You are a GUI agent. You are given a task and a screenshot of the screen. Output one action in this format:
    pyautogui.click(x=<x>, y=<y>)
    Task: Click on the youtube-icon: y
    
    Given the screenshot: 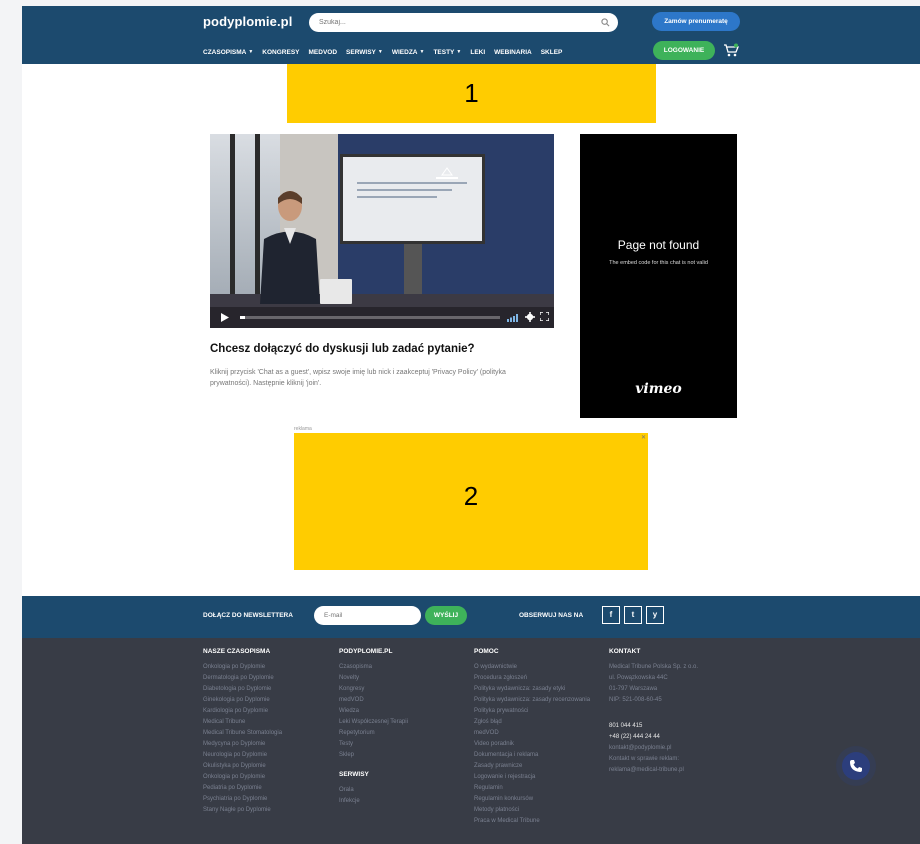 What is the action you would take?
    pyautogui.click(x=655, y=615)
    